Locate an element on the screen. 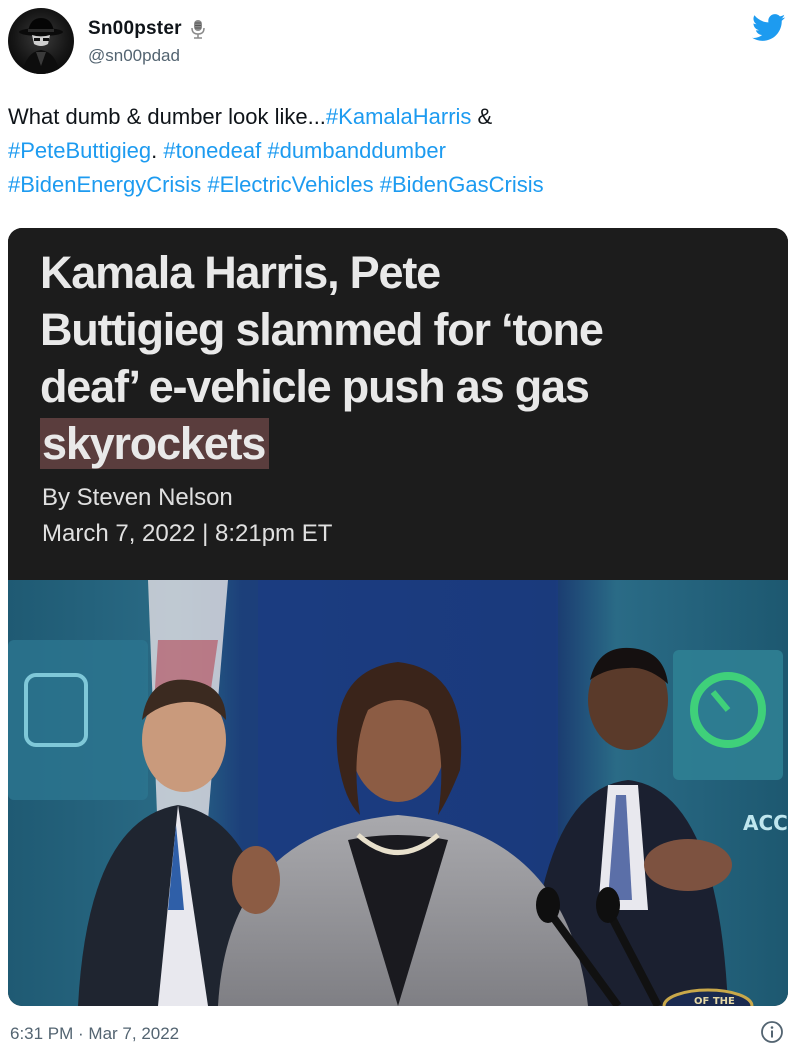 This screenshot has width=800, height=1058. photo-sign-text: ACC is located at coordinates (765, 823).